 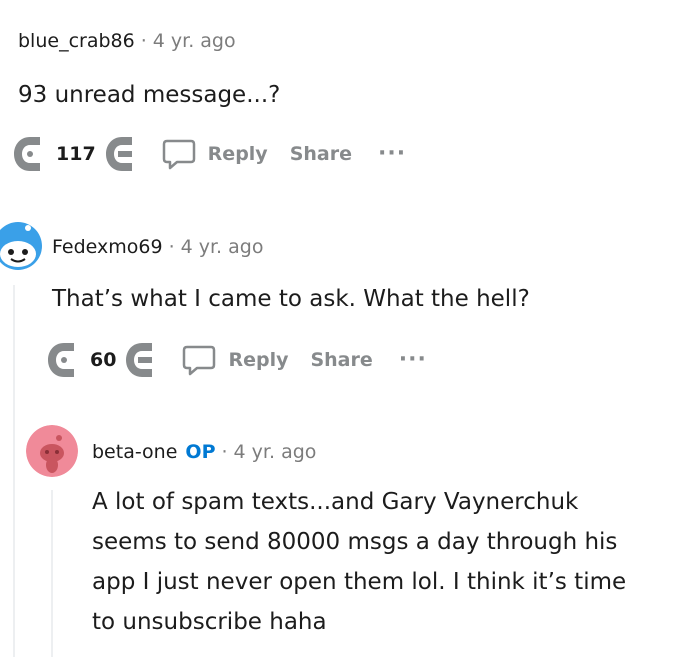 What do you see at coordinates (103, 360) in the screenshot?
I see `vote-score: 60` at bounding box center [103, 360].